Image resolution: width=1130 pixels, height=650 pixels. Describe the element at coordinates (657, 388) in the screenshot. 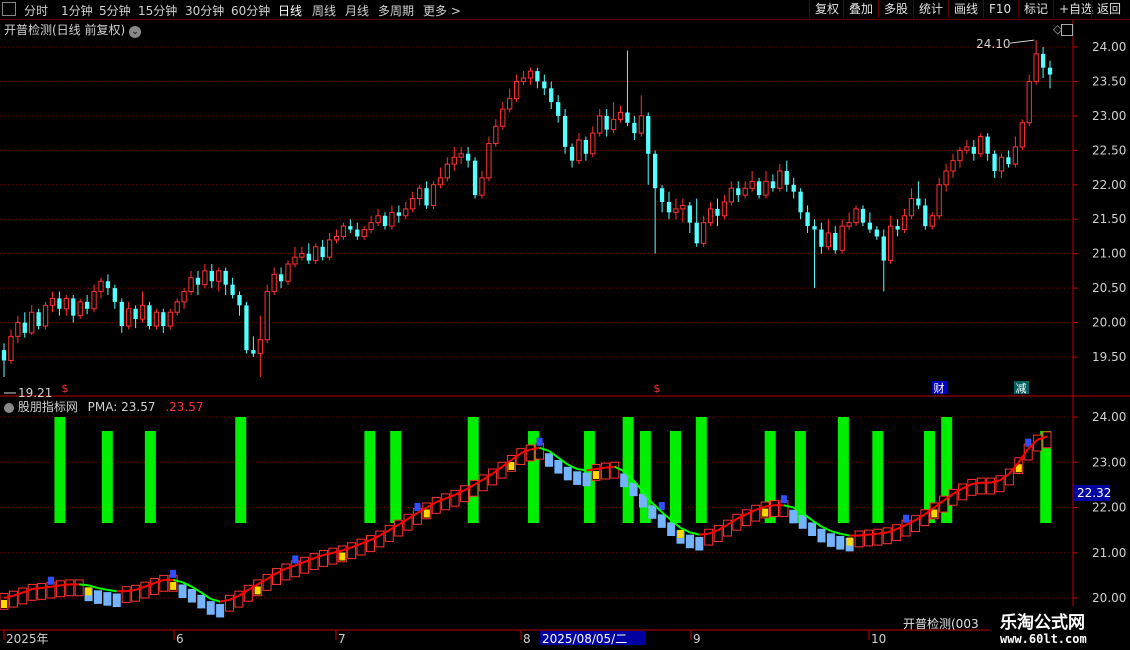

I see `dividend-marker: $` at that location.